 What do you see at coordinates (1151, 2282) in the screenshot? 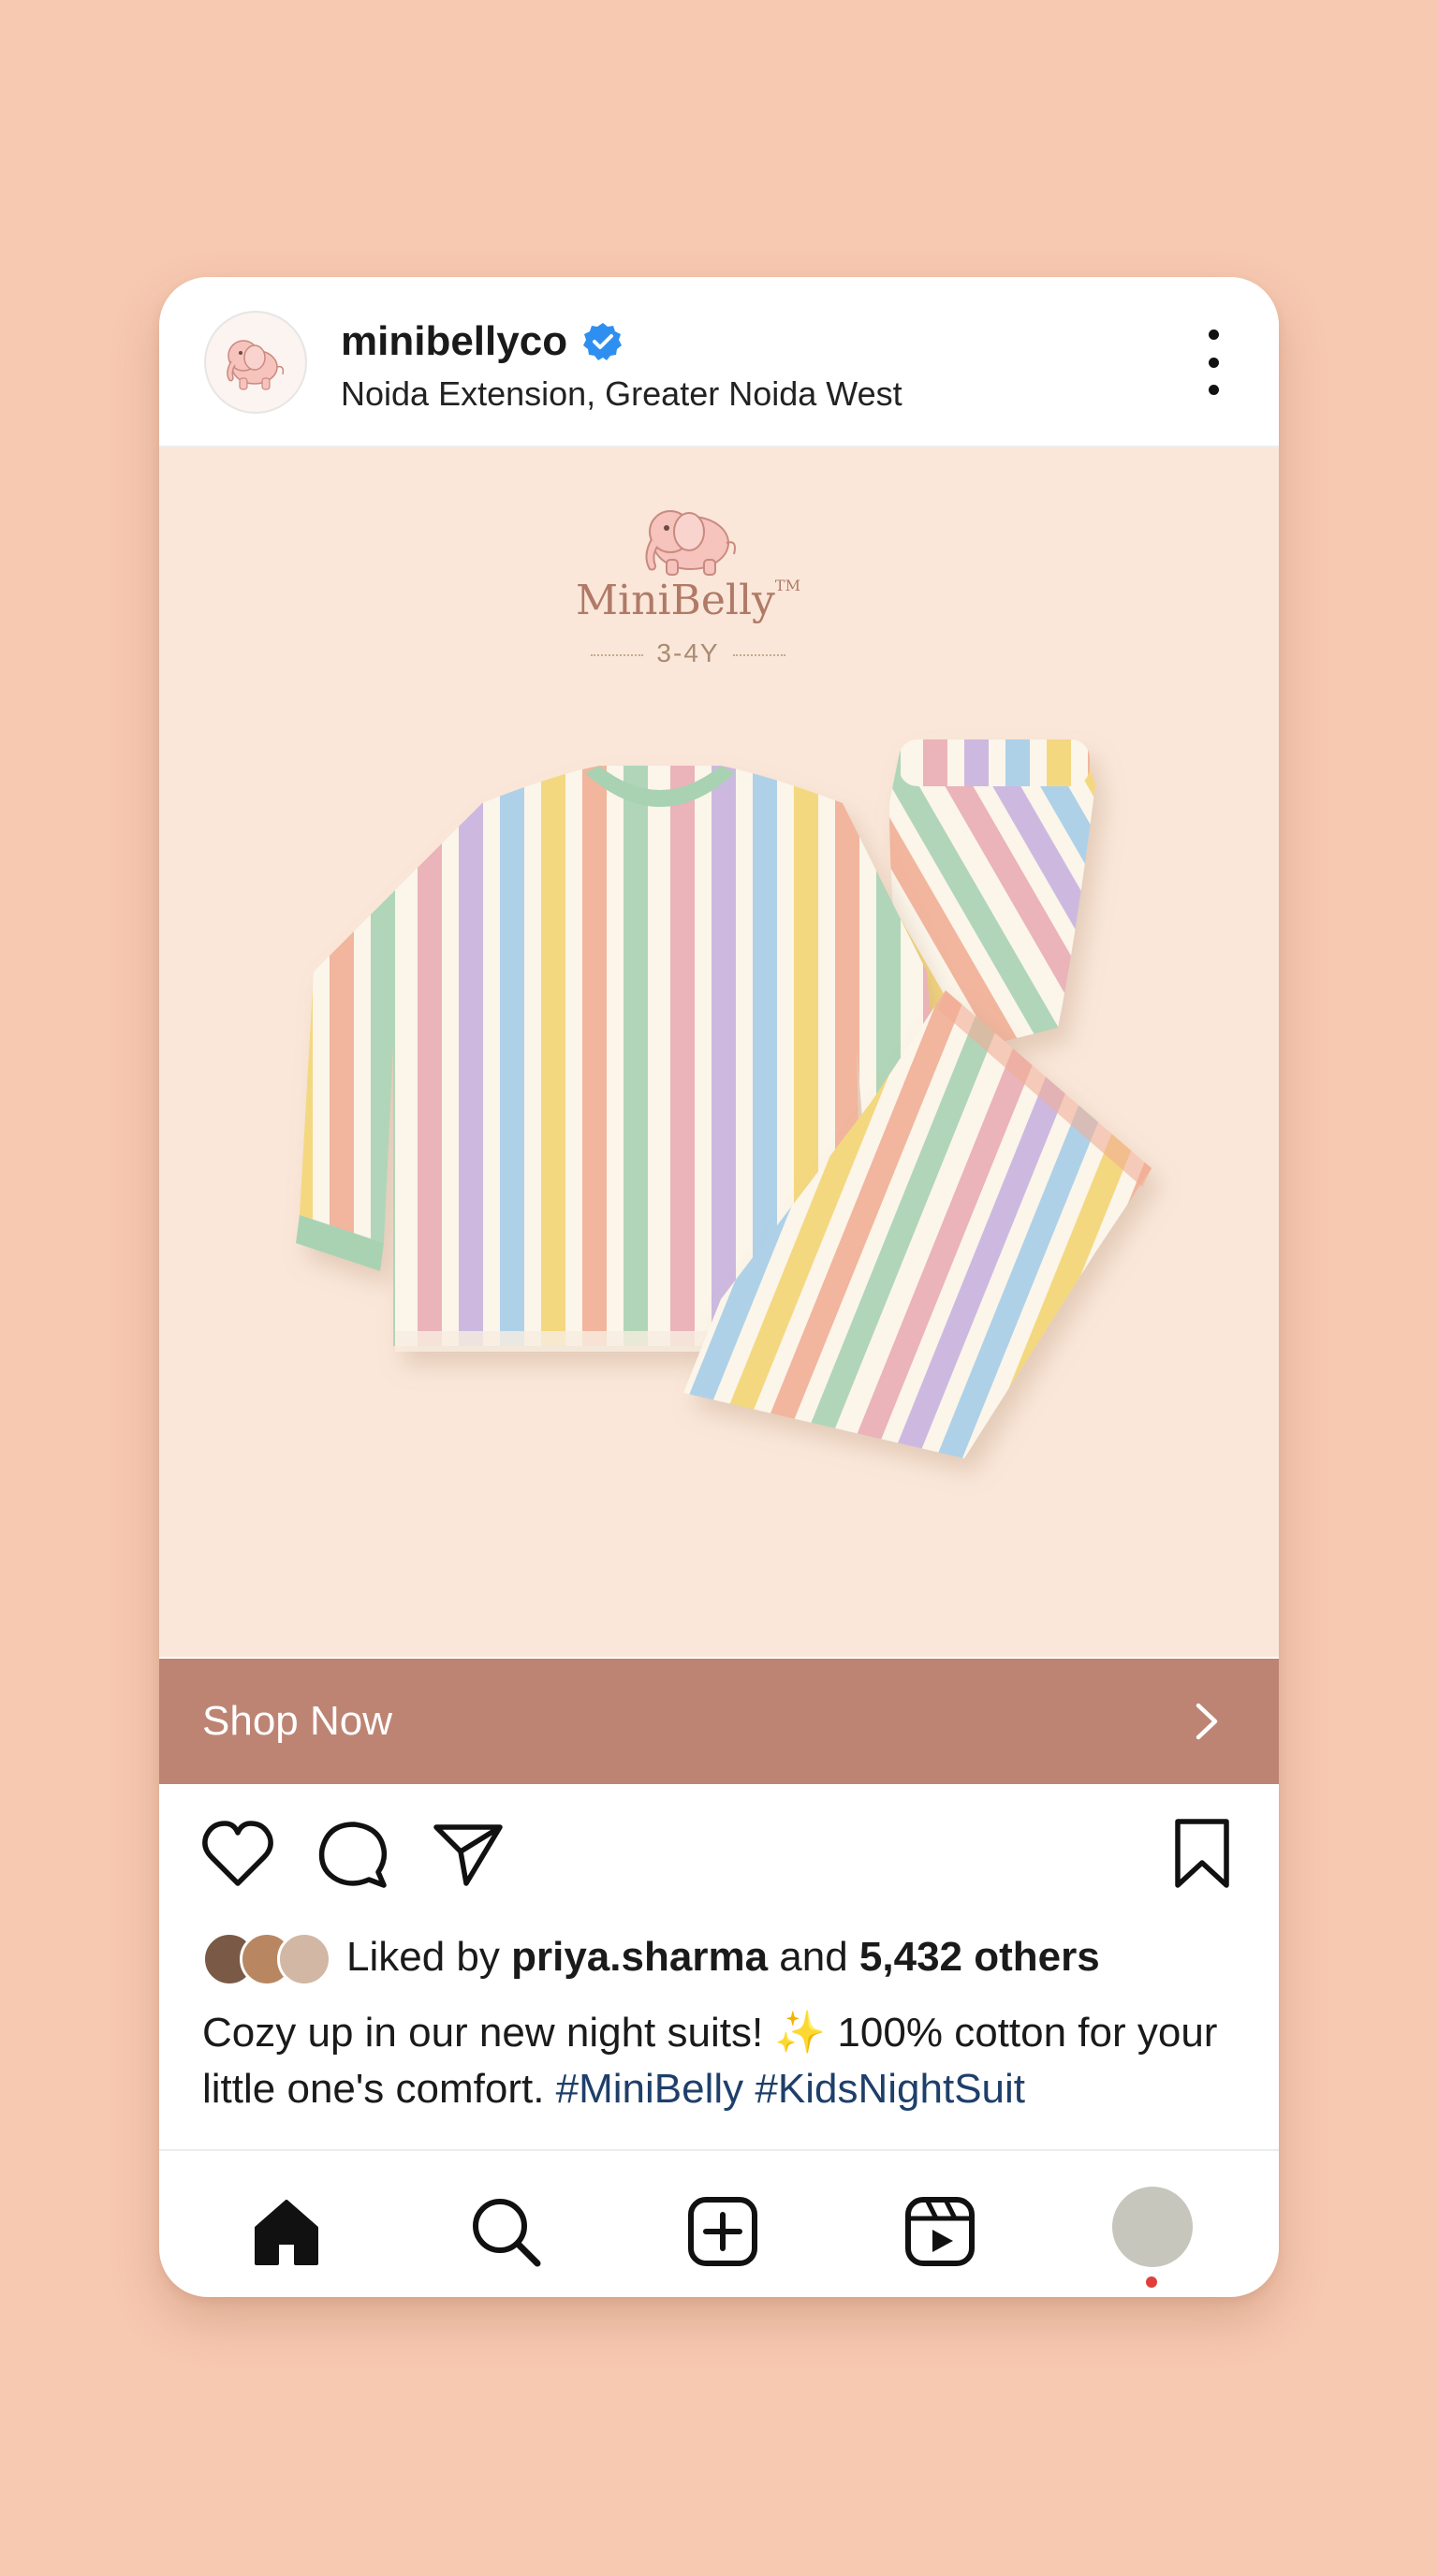
I see `notification-dot` at bounding box center [1151, 2282].